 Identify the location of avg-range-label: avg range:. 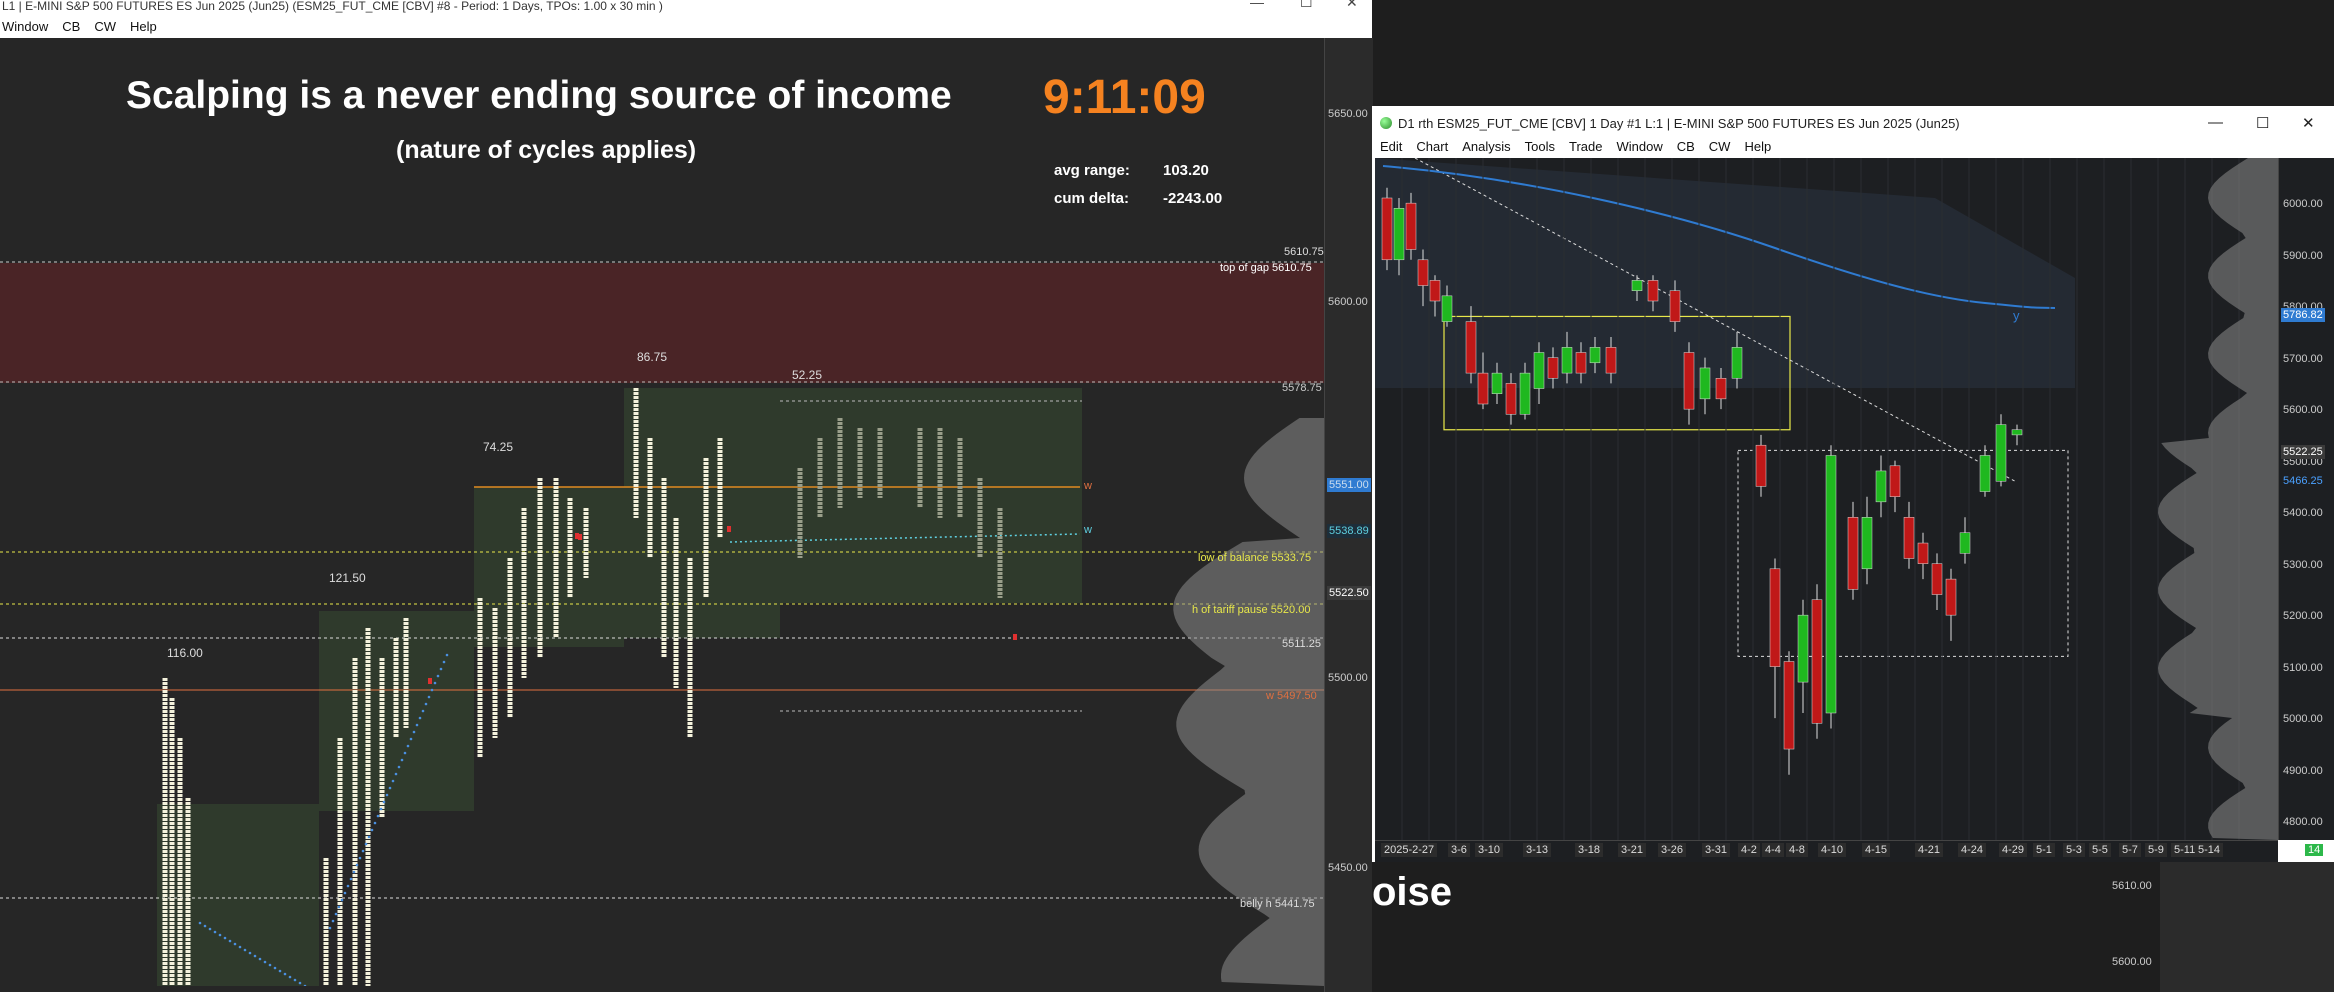
(1092, 170).